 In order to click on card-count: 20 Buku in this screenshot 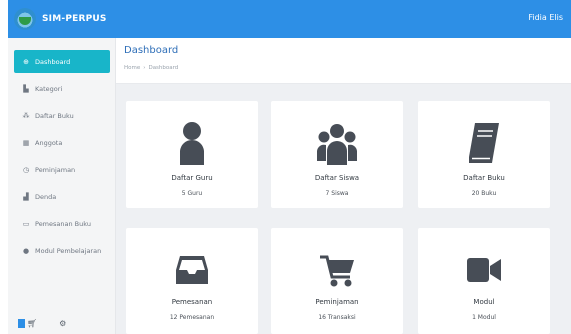, I will do `click(484, 193)`.